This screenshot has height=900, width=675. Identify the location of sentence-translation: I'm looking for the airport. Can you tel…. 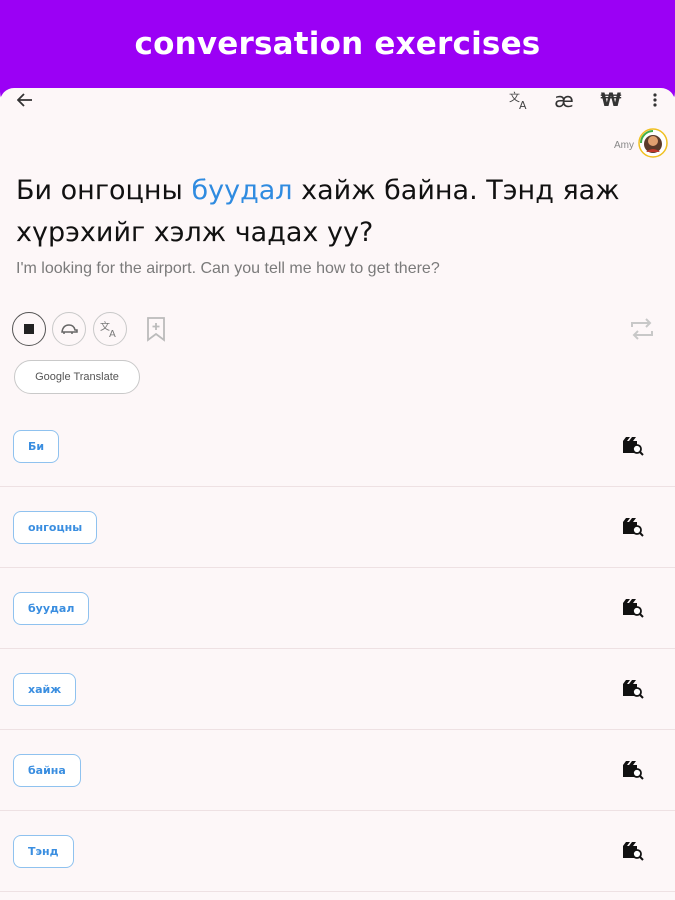
(336, 269).